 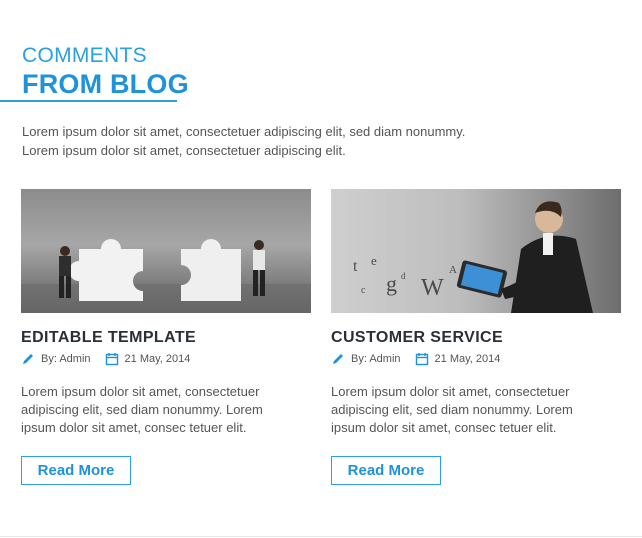 What do you see at coordinates (403, 276) in the screenshot?
I see `svg-text: d` at bounding box center [403, 276].